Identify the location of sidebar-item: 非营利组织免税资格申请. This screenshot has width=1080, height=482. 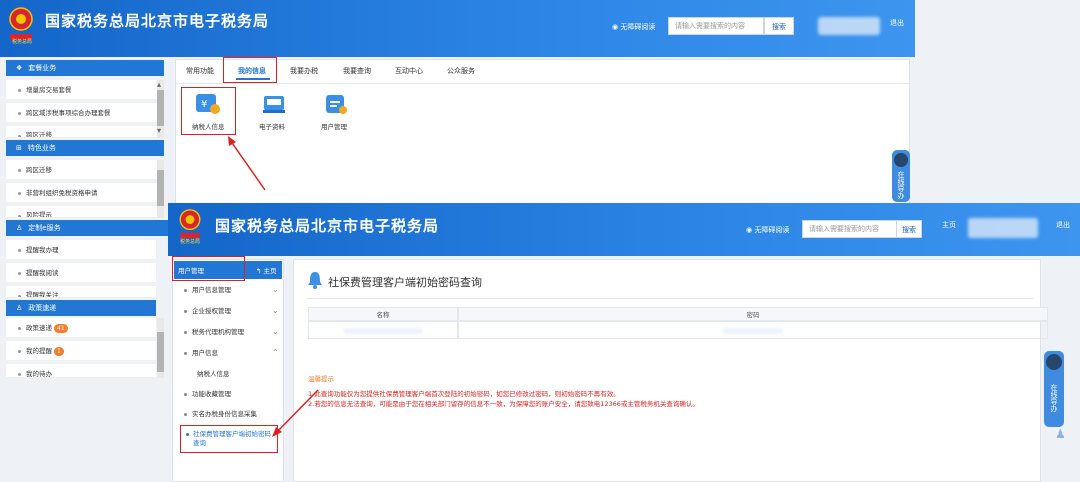
(85, 193).